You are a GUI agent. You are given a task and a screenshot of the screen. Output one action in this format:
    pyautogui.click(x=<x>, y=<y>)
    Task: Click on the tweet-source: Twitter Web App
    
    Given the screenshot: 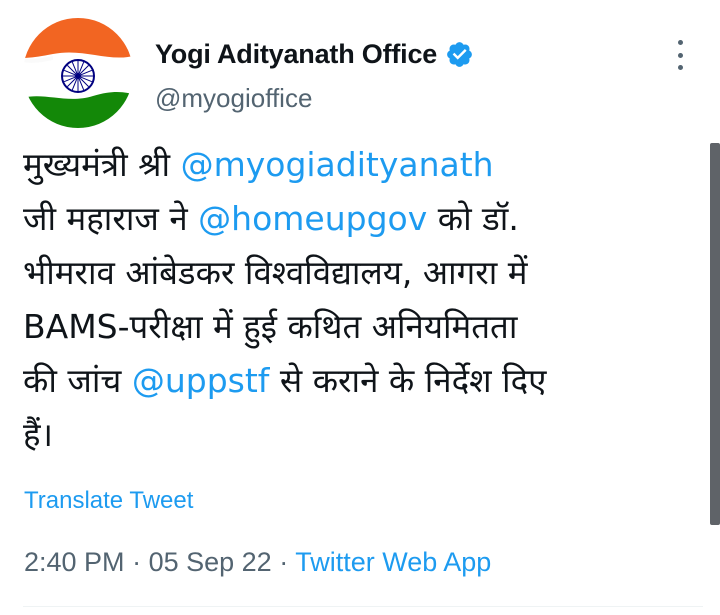 What is the action you would take?
    pyautogui.click(x=393, y=562)
    